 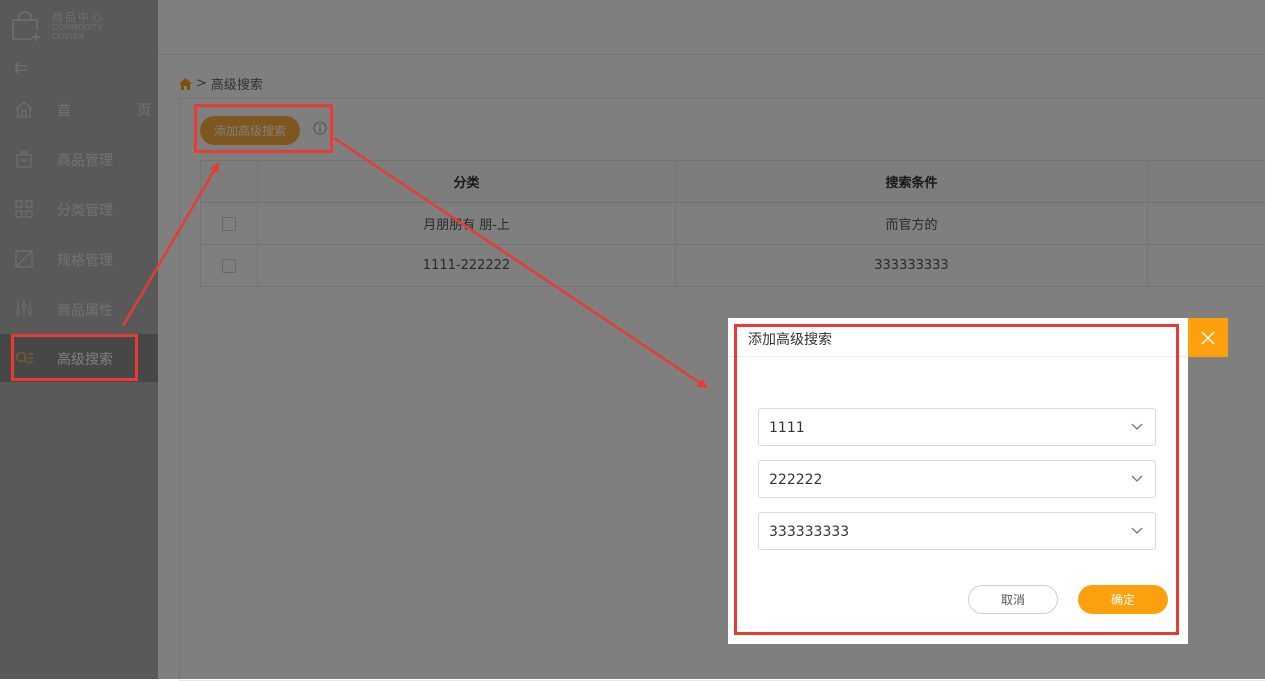 I want to click on annotation-box-sidebar, so click(x=74, y=357).